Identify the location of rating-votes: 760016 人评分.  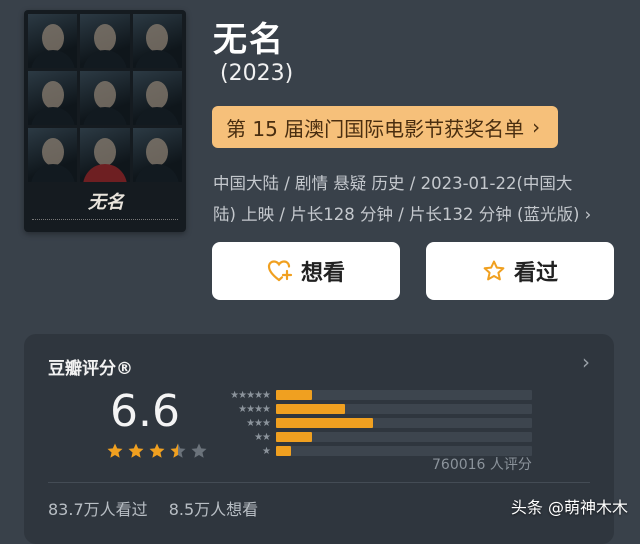
(482, 465).